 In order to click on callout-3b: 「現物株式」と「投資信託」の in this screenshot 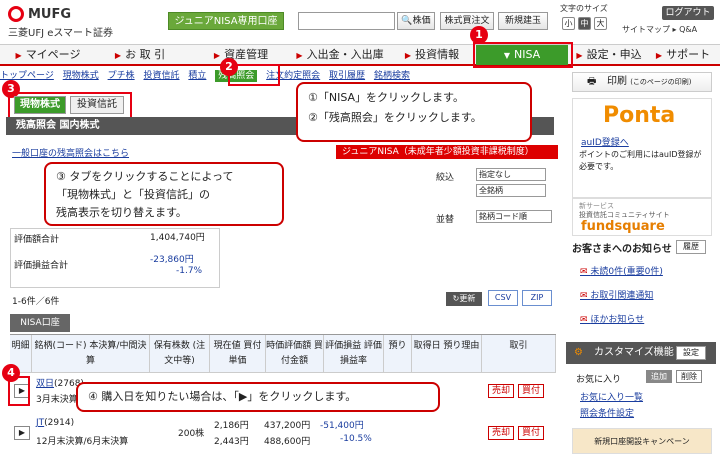, I will do `click(133, 194)`.